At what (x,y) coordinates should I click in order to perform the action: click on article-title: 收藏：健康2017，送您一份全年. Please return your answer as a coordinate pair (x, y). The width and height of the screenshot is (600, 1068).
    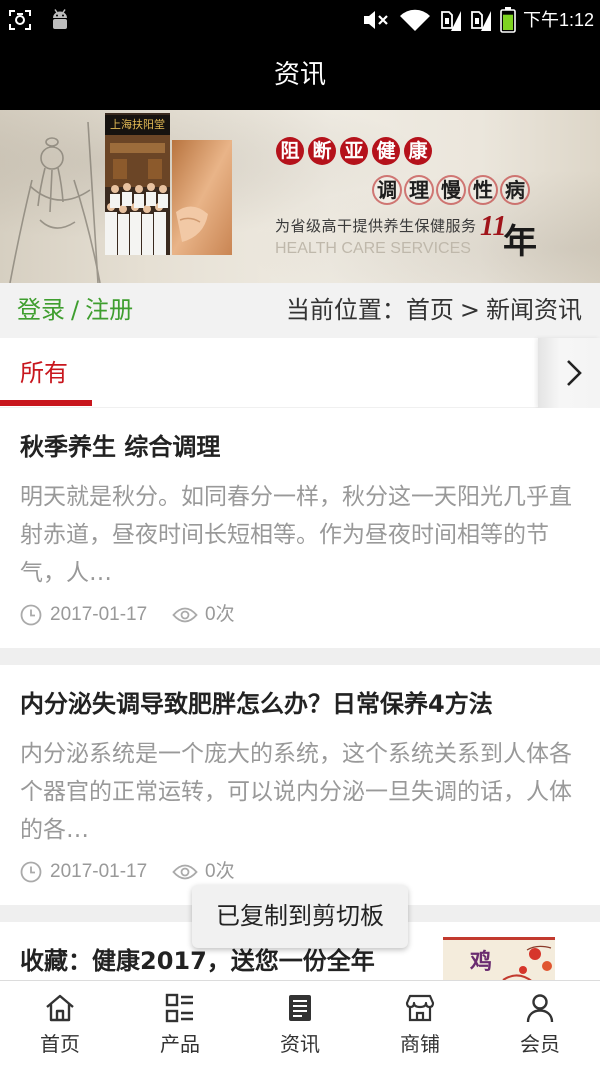
    Looking at the image, I should click on (225, 961).